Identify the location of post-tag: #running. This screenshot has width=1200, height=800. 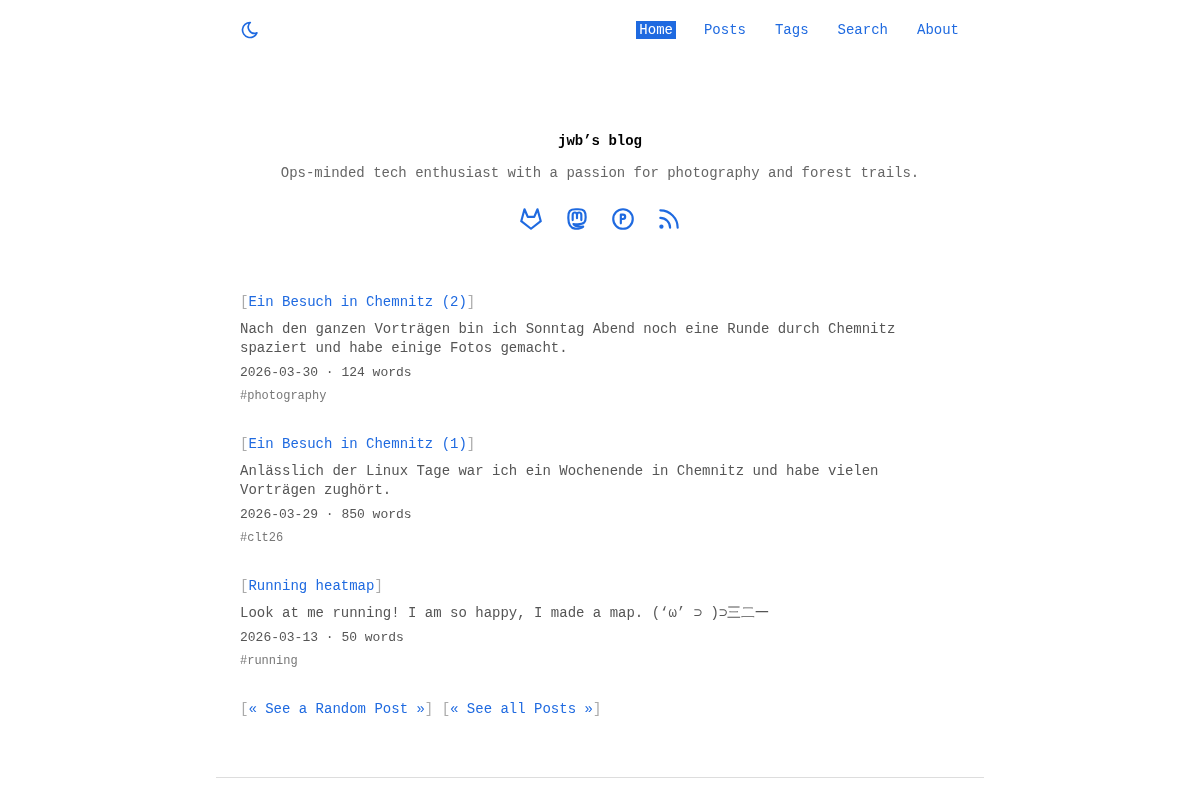
(269, 661).